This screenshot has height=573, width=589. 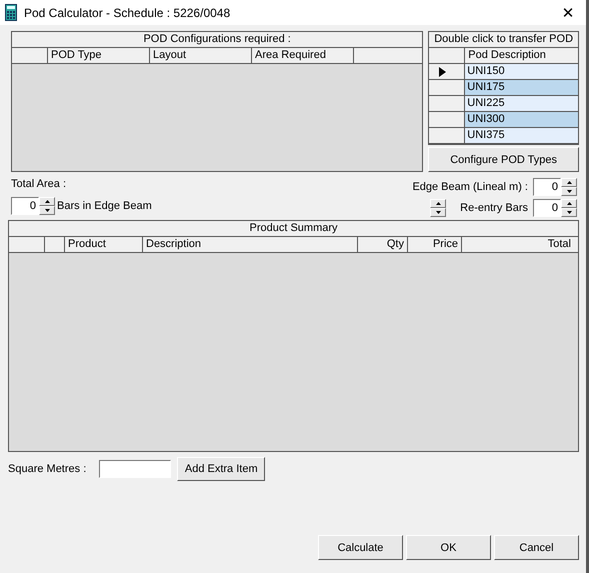 What do you see at coordinates (383, 244) in the screenshot?
I see `column-header: Qty` at bounding box center [383, 244].